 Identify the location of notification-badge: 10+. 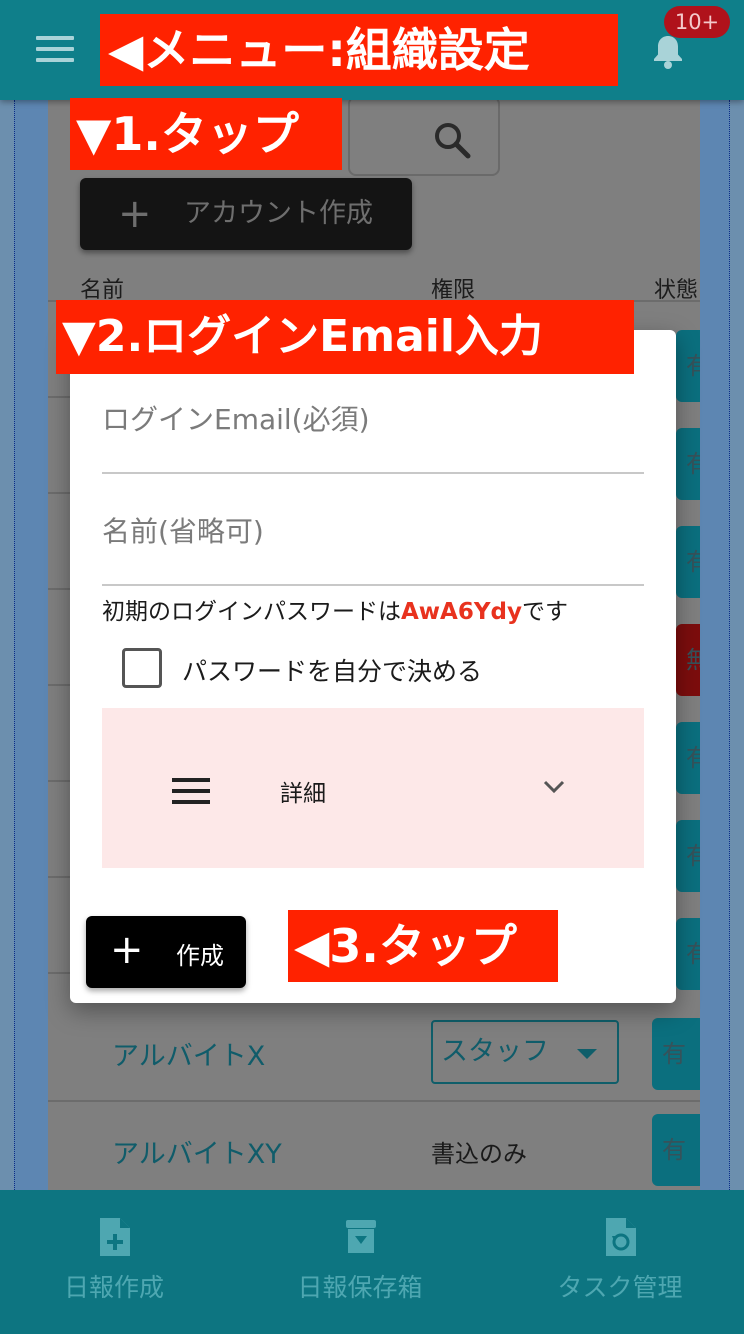
(697, 22).